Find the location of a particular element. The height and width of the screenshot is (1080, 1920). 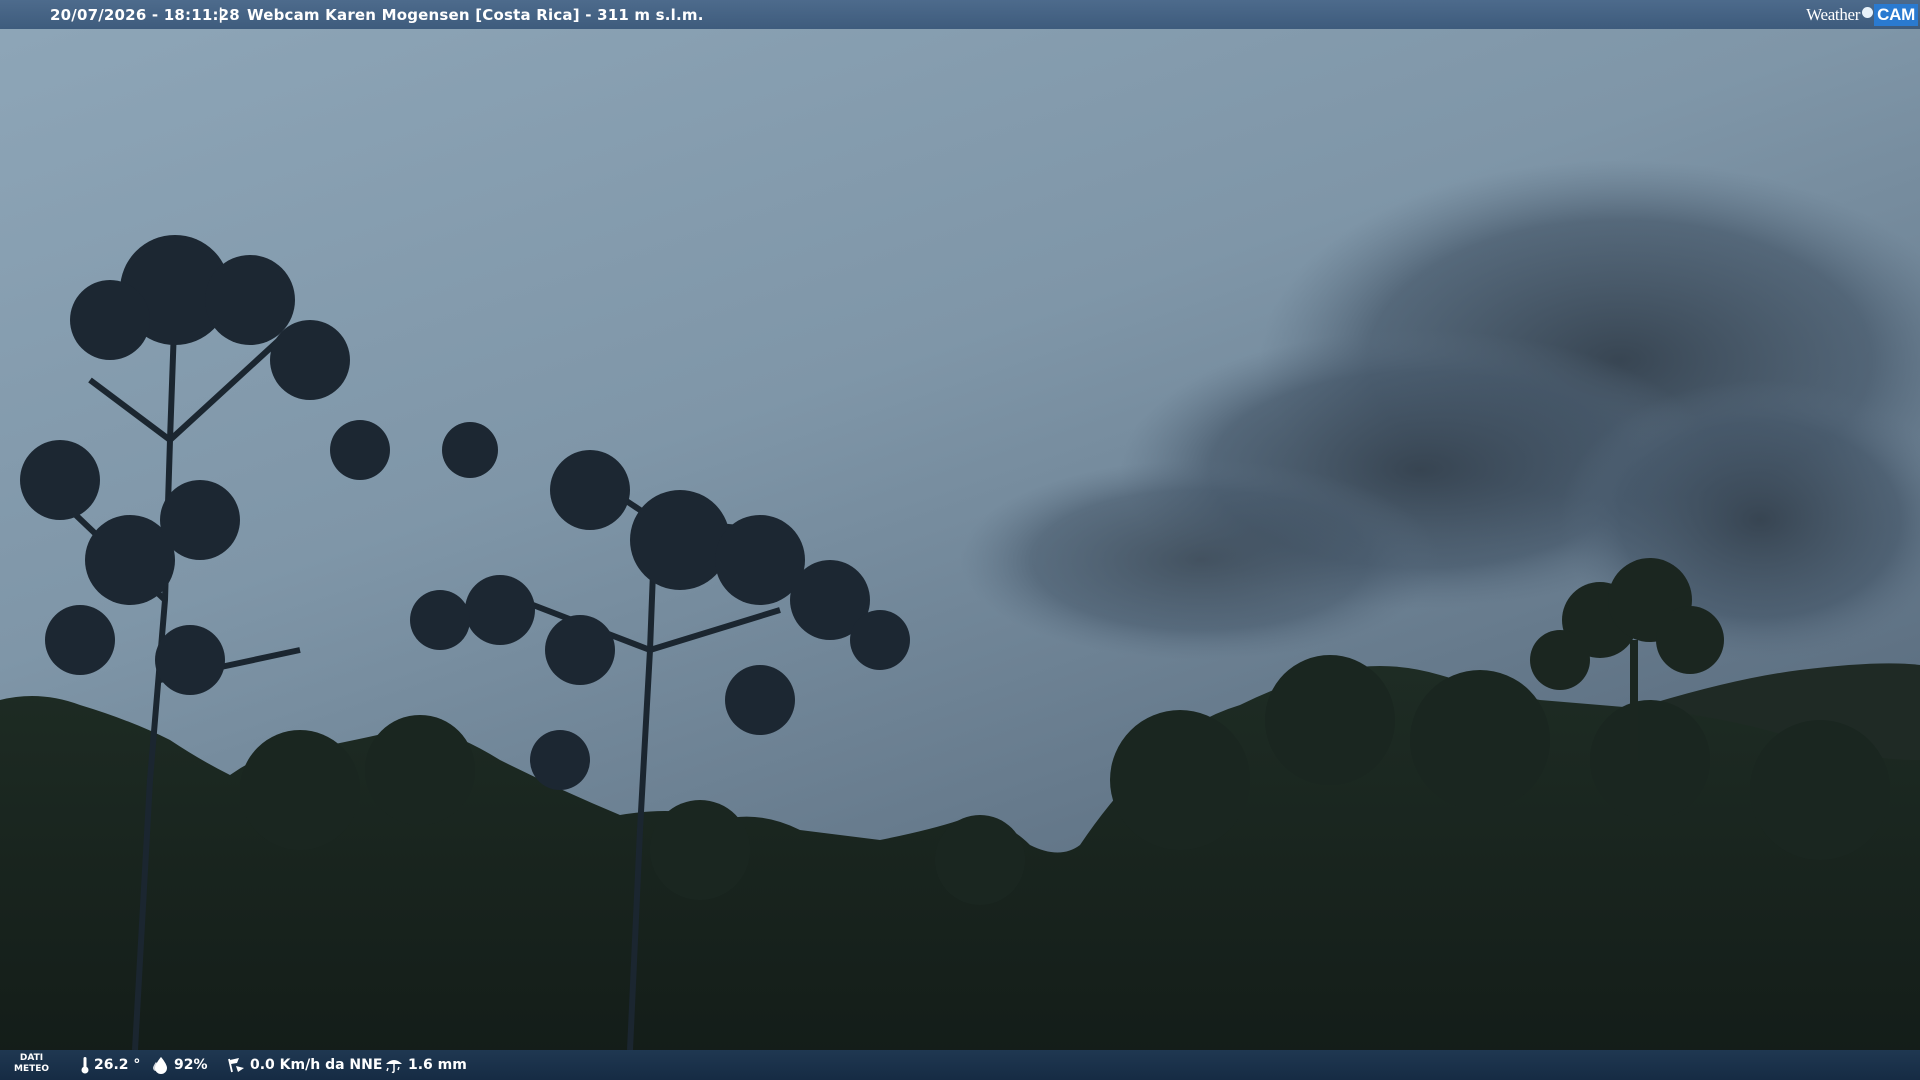

weather-data-label-line2: METEO is located at coordinates (32, 1069).